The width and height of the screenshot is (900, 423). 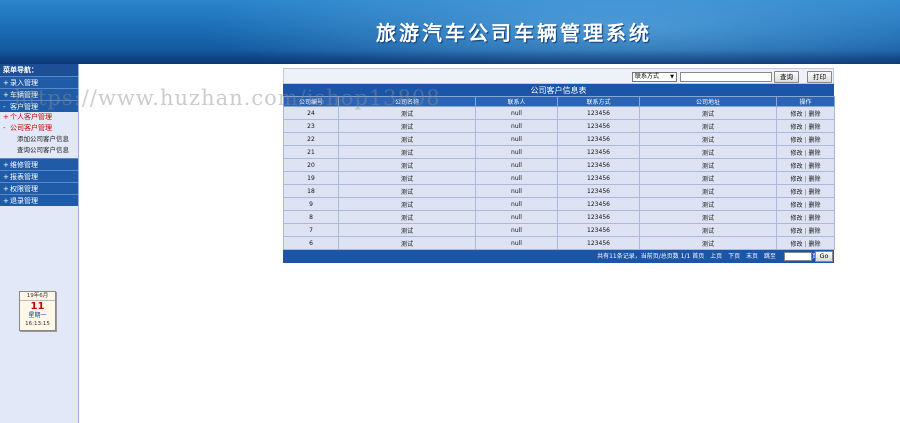 I want to click on calendar-widget: 19年6月 11 星期一 16:13:15, so click(x=37, y=311).